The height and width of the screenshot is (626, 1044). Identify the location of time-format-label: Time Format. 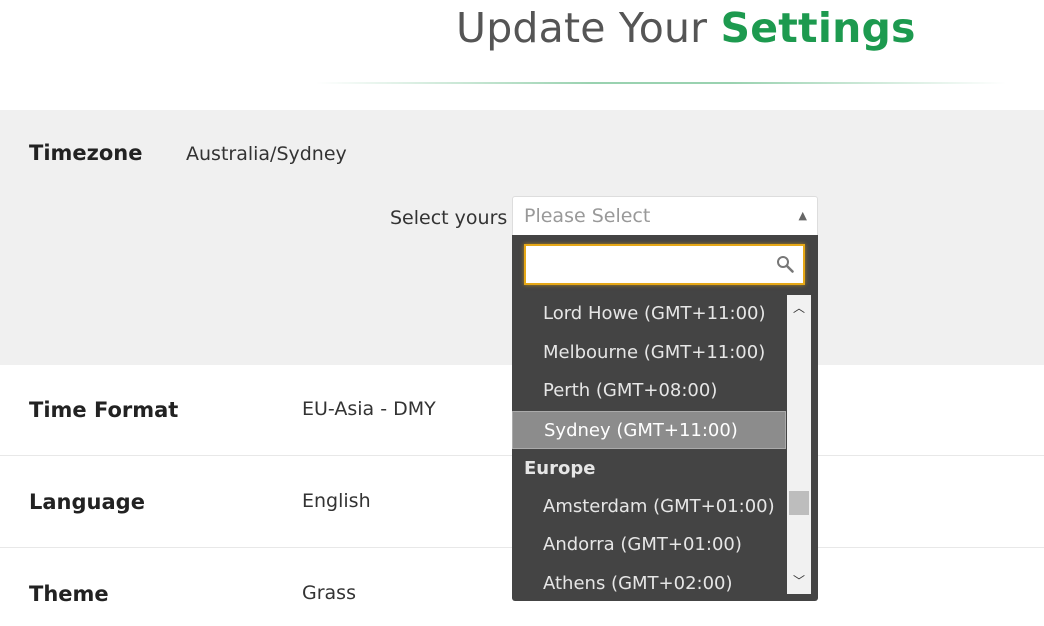
(104, 410).